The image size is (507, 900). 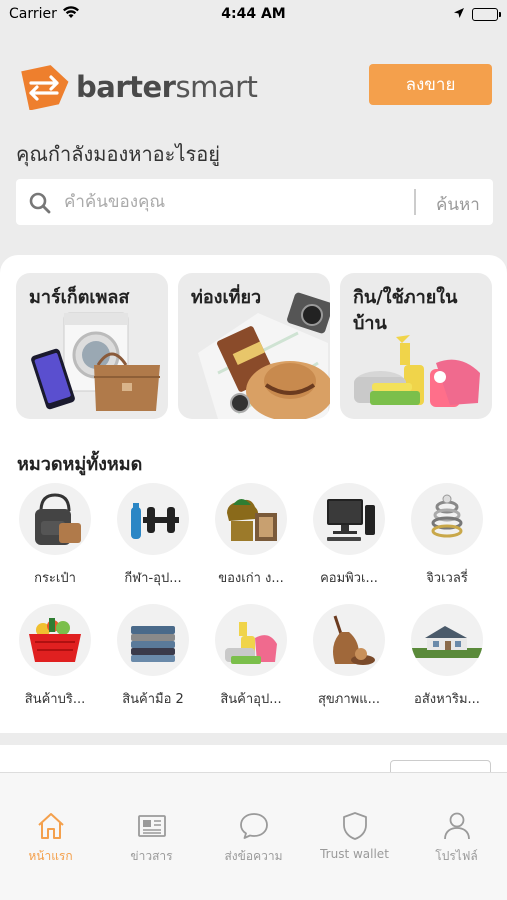 I want to click on basket-icon, so click(x=55, y=640).